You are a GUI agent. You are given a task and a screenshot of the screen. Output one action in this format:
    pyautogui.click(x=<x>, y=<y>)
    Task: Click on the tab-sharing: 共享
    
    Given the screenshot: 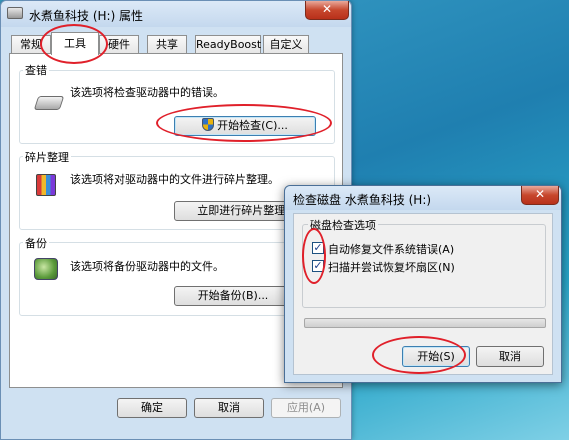 What is the action you would take?
    pyautogui.click(x=167, y=44)
    